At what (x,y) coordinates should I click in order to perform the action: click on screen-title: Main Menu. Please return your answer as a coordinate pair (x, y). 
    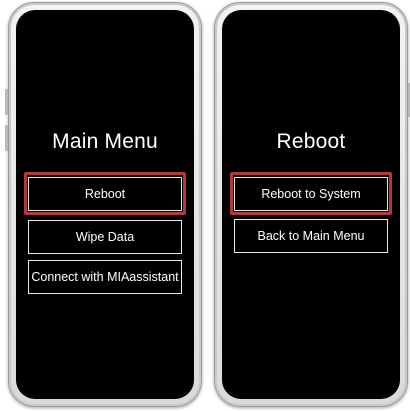
    Looking at the image, I should click on (105, 141).